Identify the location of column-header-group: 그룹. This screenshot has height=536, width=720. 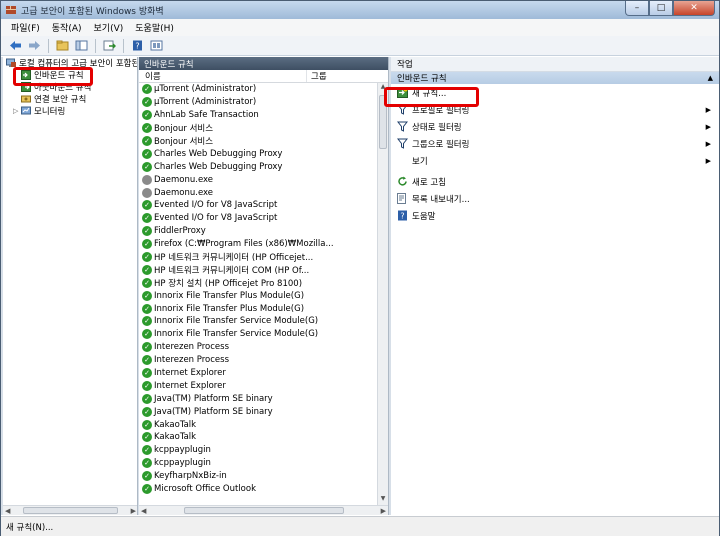
(337, 76).